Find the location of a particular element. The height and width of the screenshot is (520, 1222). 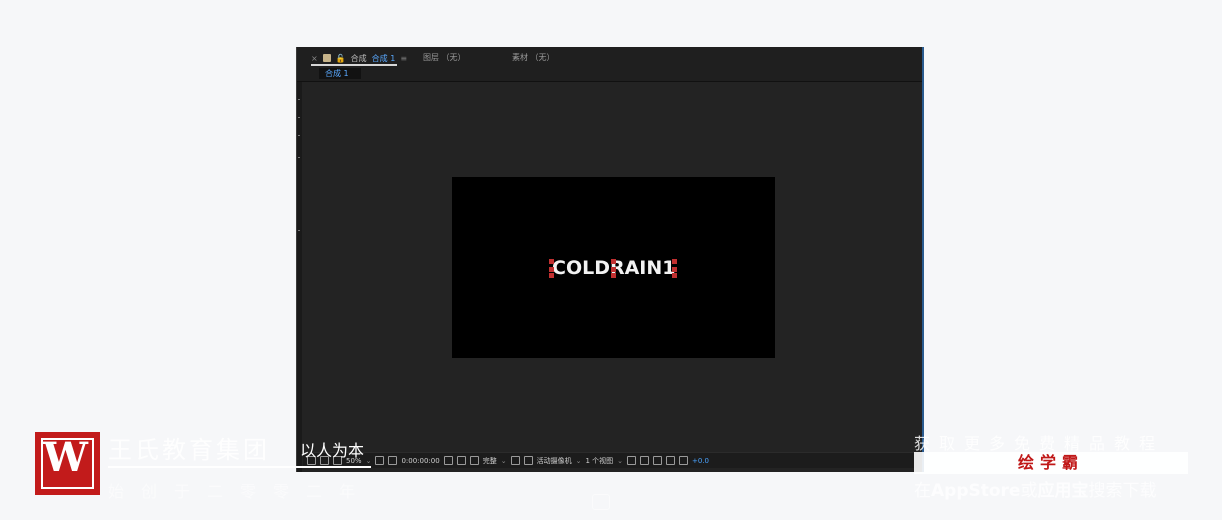

transparency-icon is located at coordinates (380, 460).